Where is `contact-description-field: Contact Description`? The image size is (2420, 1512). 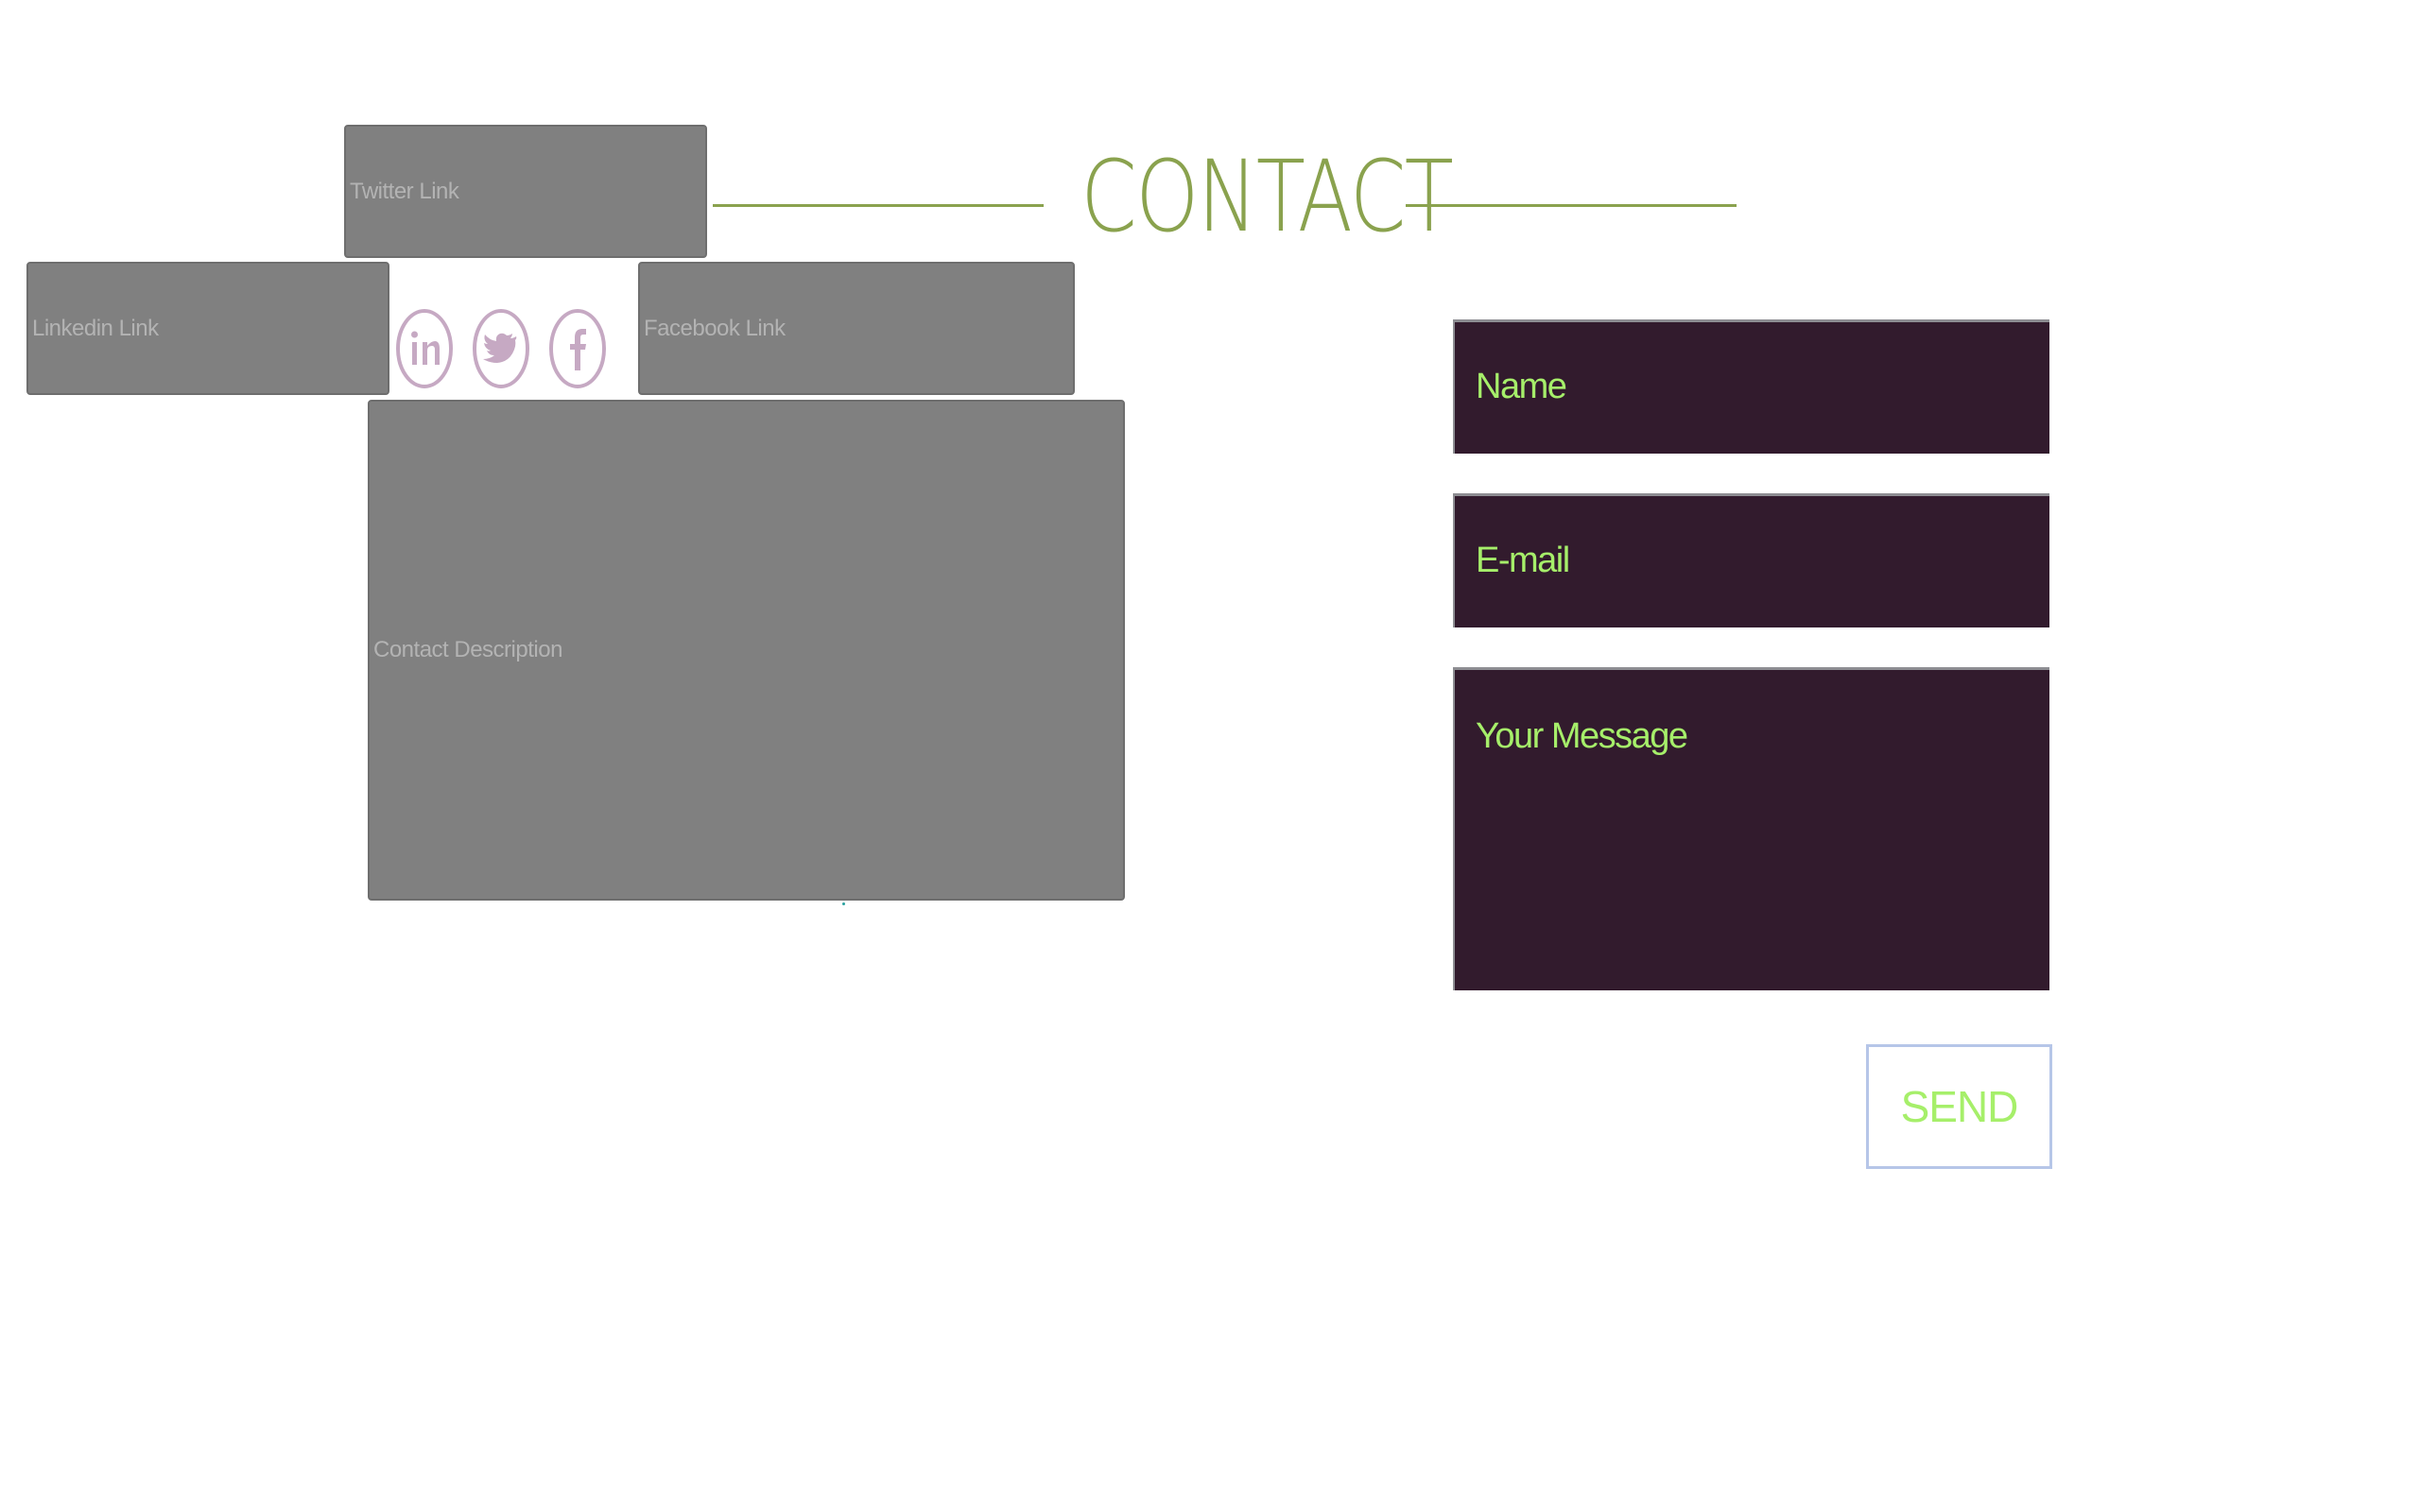 contact-description-field: Contact Description is located at coordinates (746, 650).